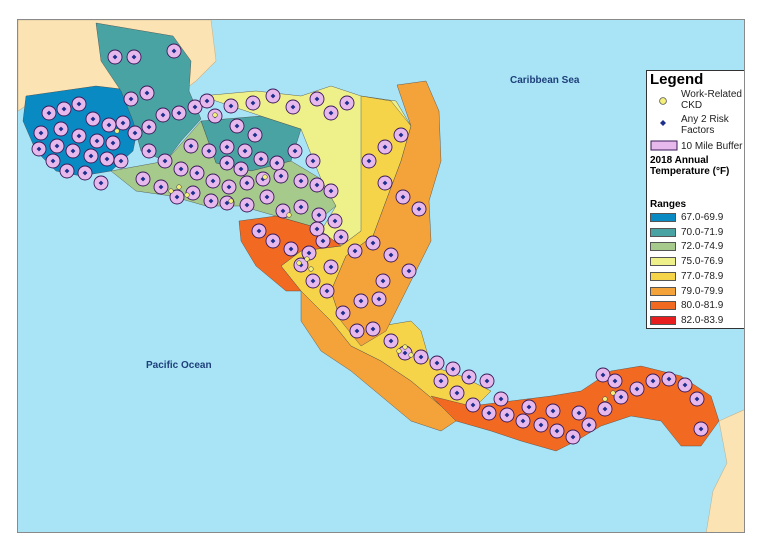 The height and width of the screenshot is (548, 763). Describe the element at coordinates (179, 365) in the screenshot. I see `pacific-ocean-label: Pacific Ocean` at that location.